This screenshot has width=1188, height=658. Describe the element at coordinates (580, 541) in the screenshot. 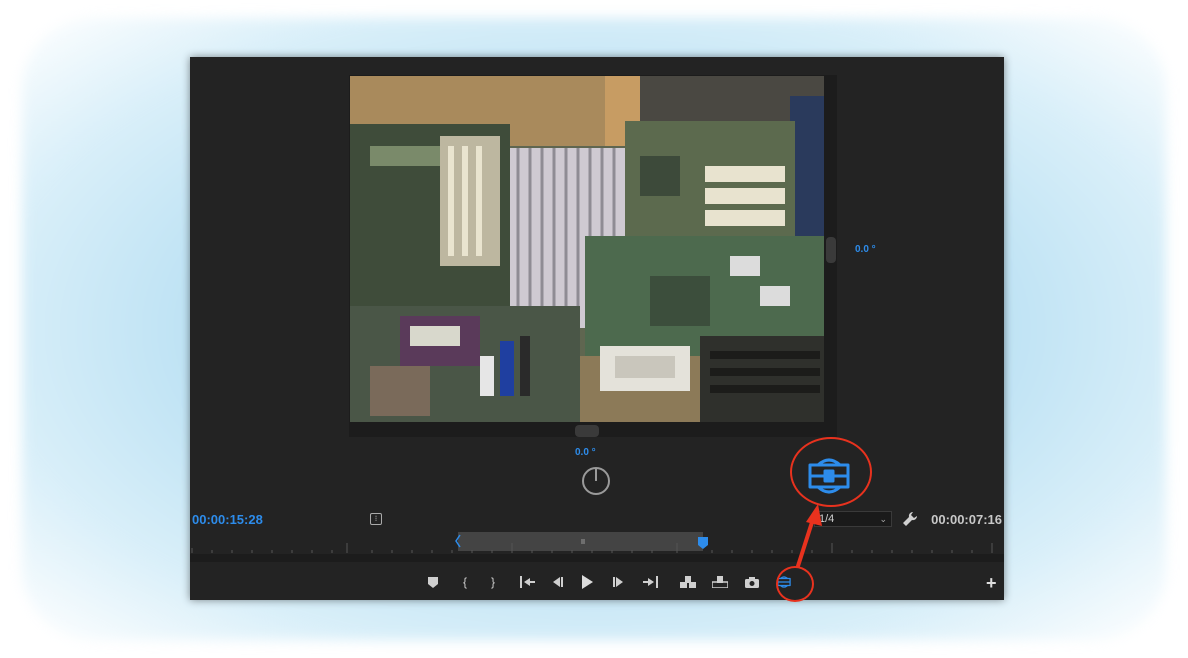

I see `zoom-range-bar` at that location.